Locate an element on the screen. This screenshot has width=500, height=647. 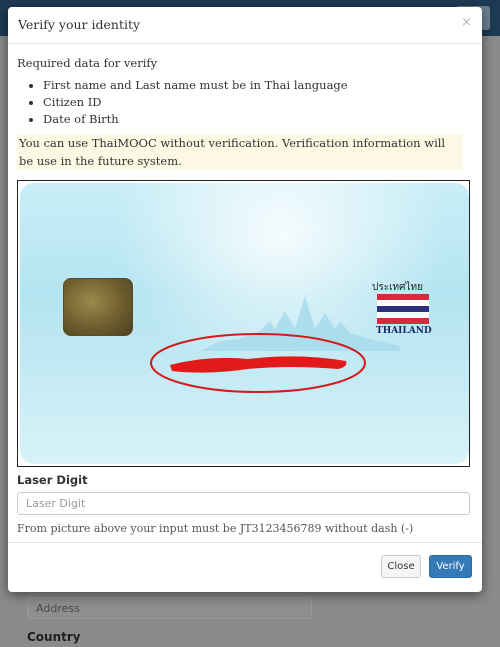
card-chip-icon is located at coordinates (98, 307).